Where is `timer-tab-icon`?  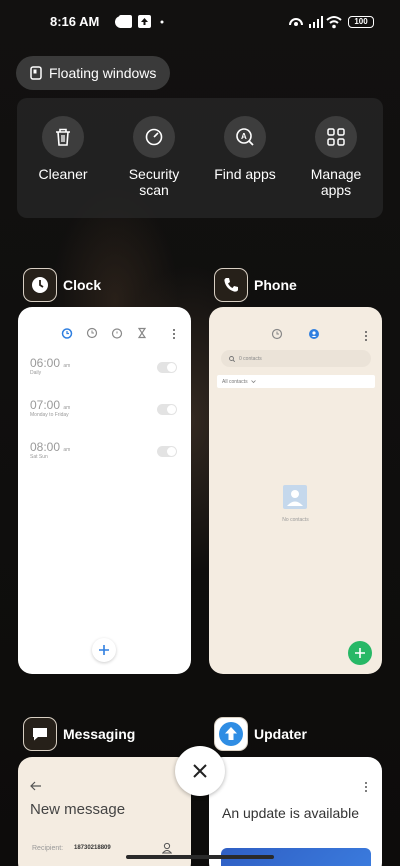
timer-tab-icon is located at coordinates (142, 333).